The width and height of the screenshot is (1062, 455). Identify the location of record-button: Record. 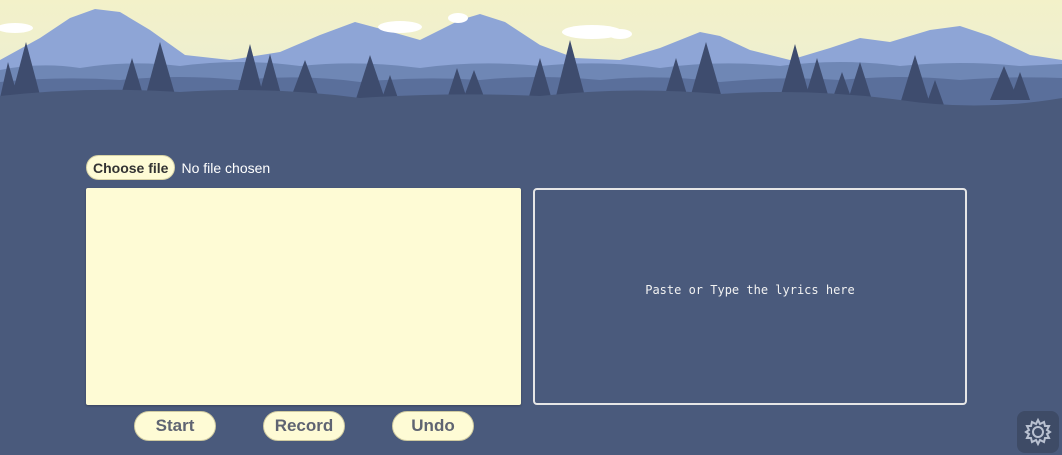
(304, 426).